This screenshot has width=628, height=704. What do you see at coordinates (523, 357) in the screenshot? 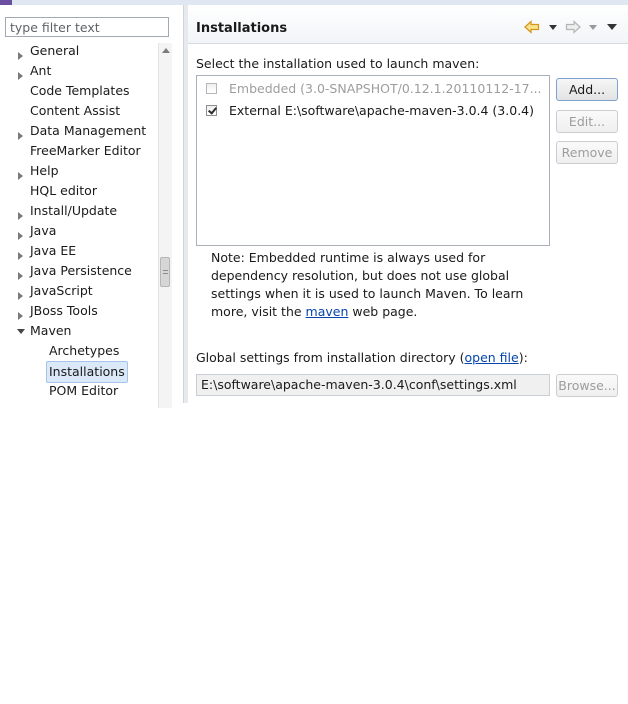
I see `global-settings-text-end: ):` at bounding box center [523, 357].